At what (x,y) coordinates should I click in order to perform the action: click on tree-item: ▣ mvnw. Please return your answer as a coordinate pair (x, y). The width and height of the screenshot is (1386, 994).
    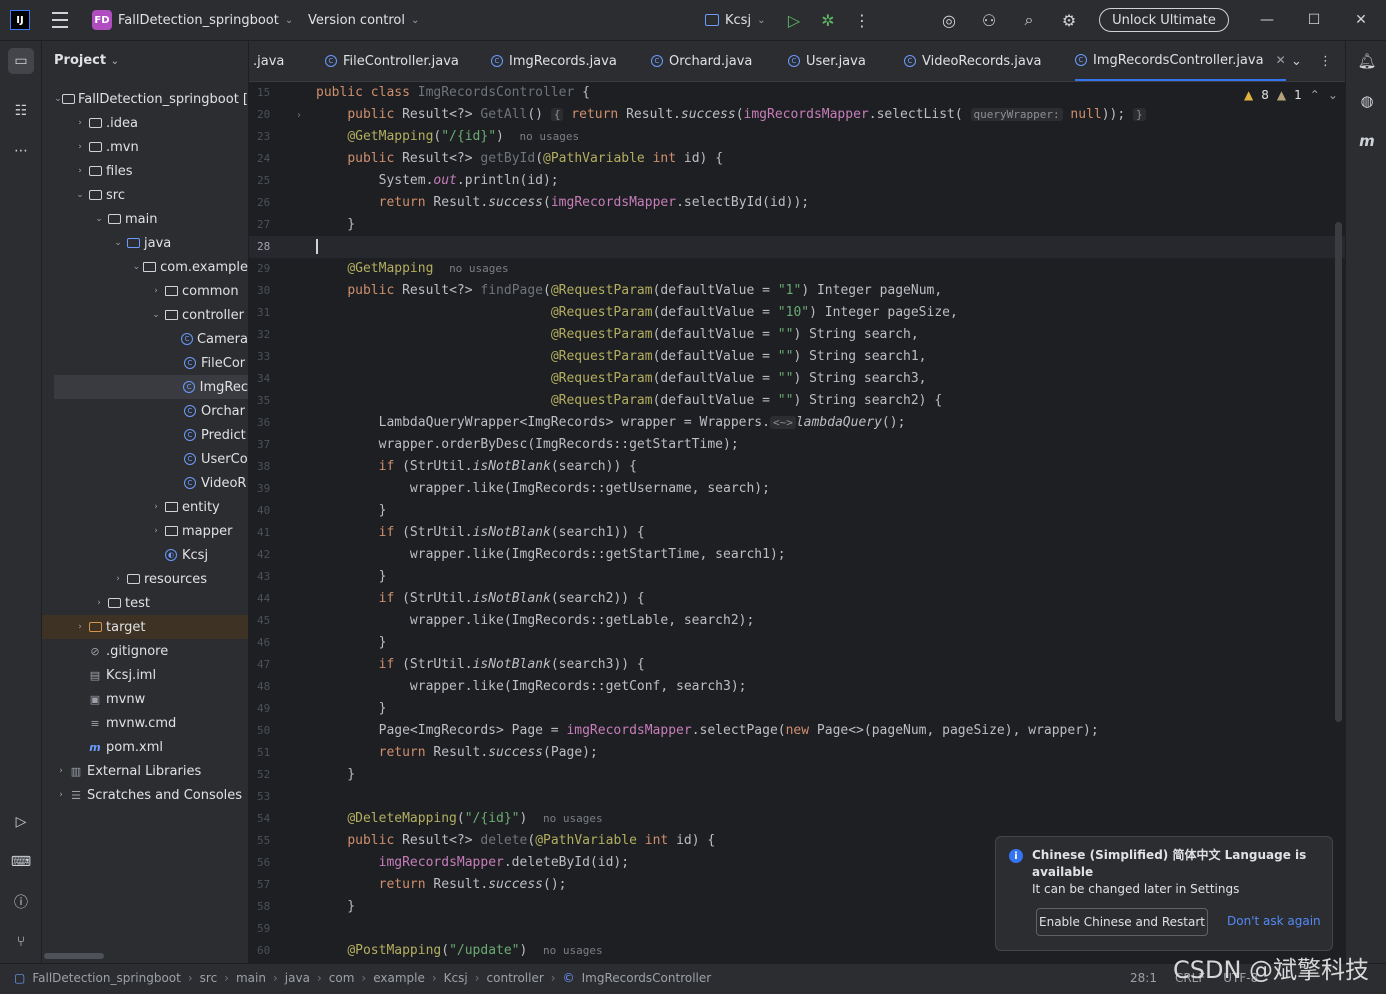
    Looking at the image, I should click on (145, 699).